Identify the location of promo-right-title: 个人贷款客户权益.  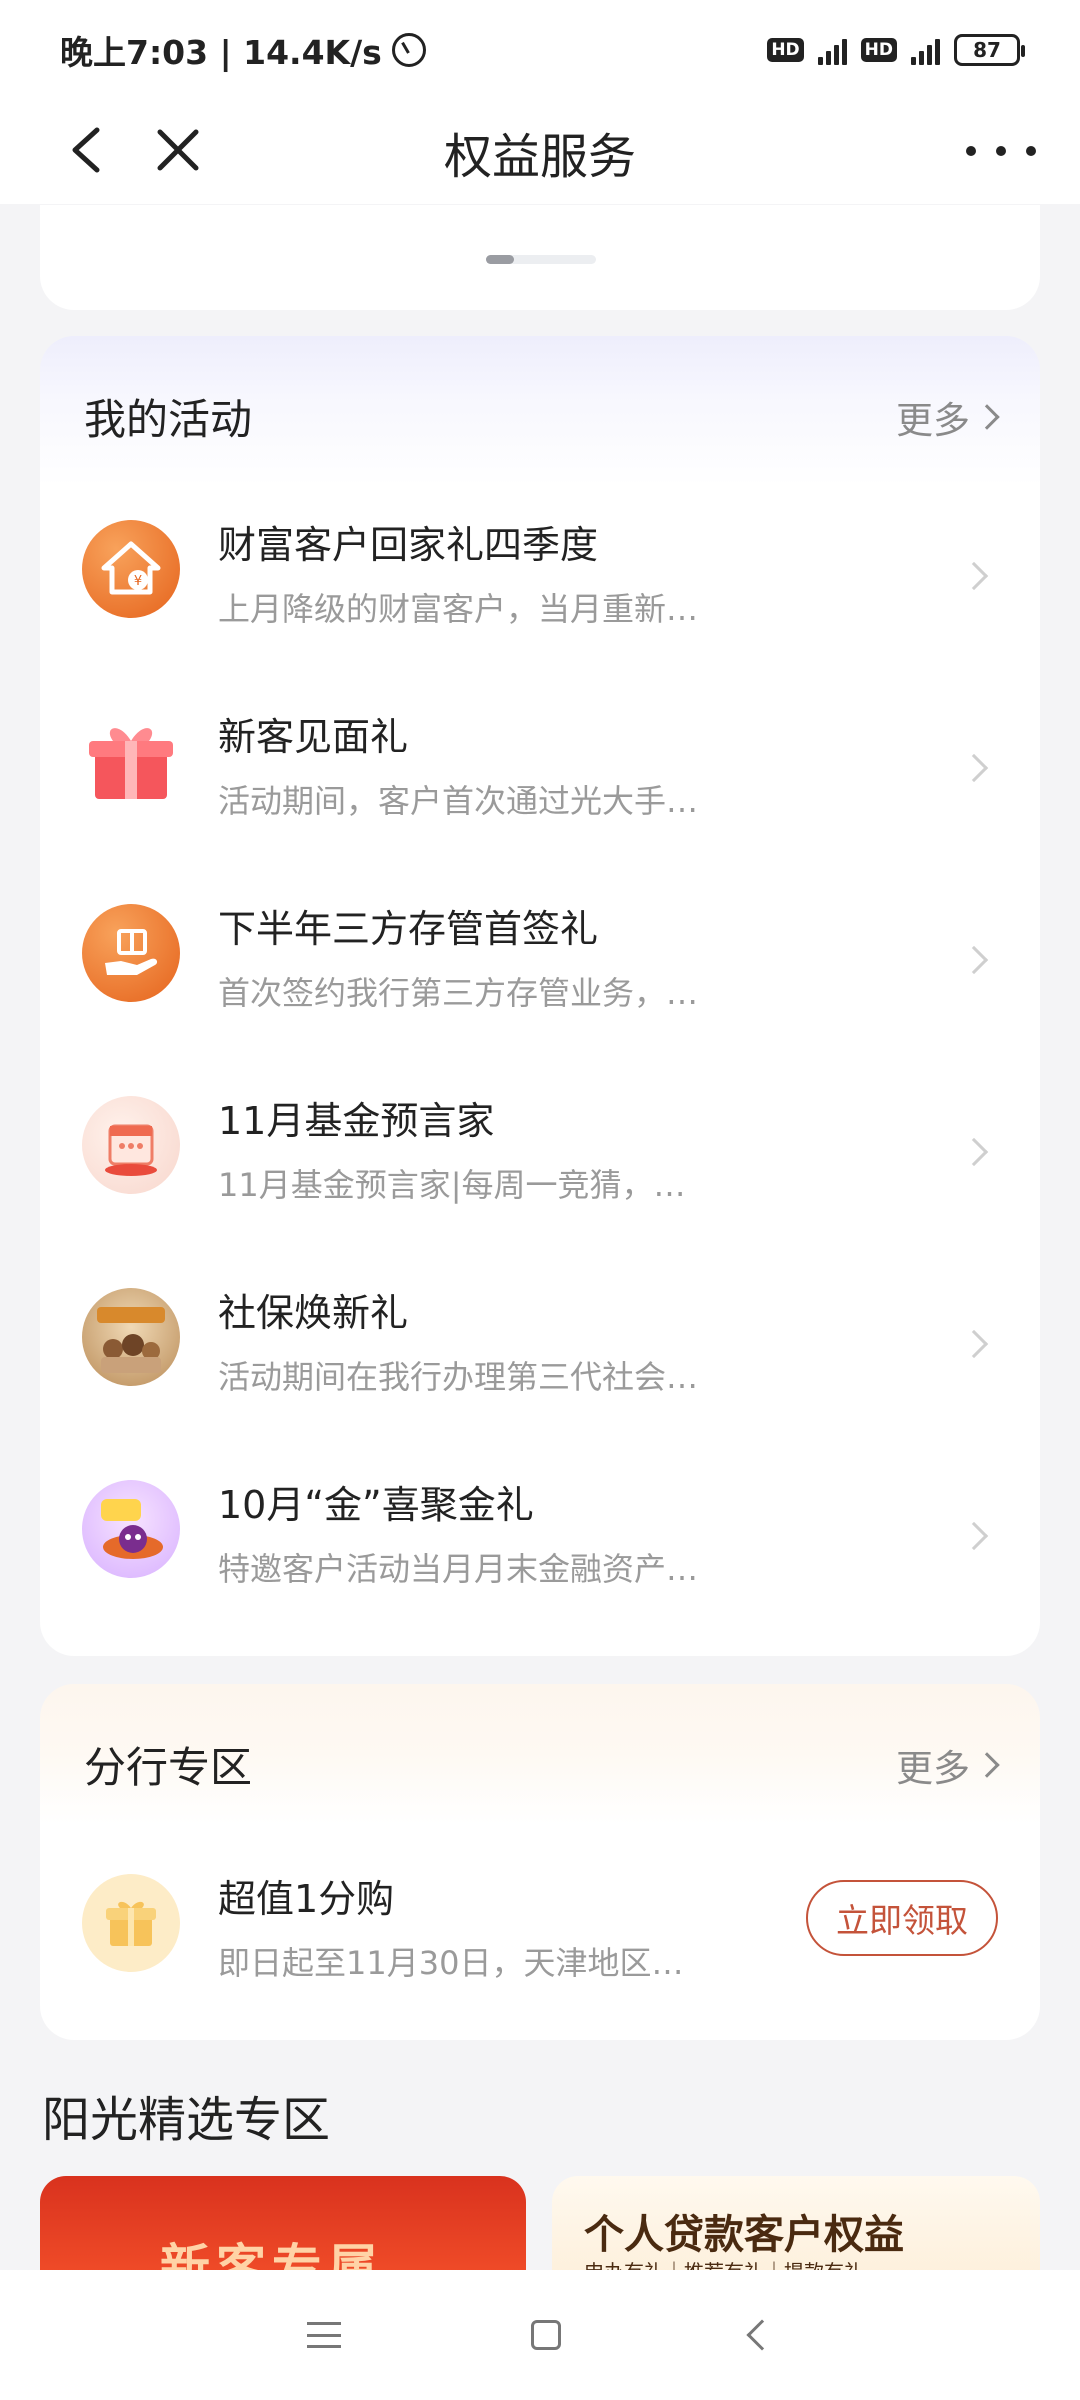
(744, 2234).